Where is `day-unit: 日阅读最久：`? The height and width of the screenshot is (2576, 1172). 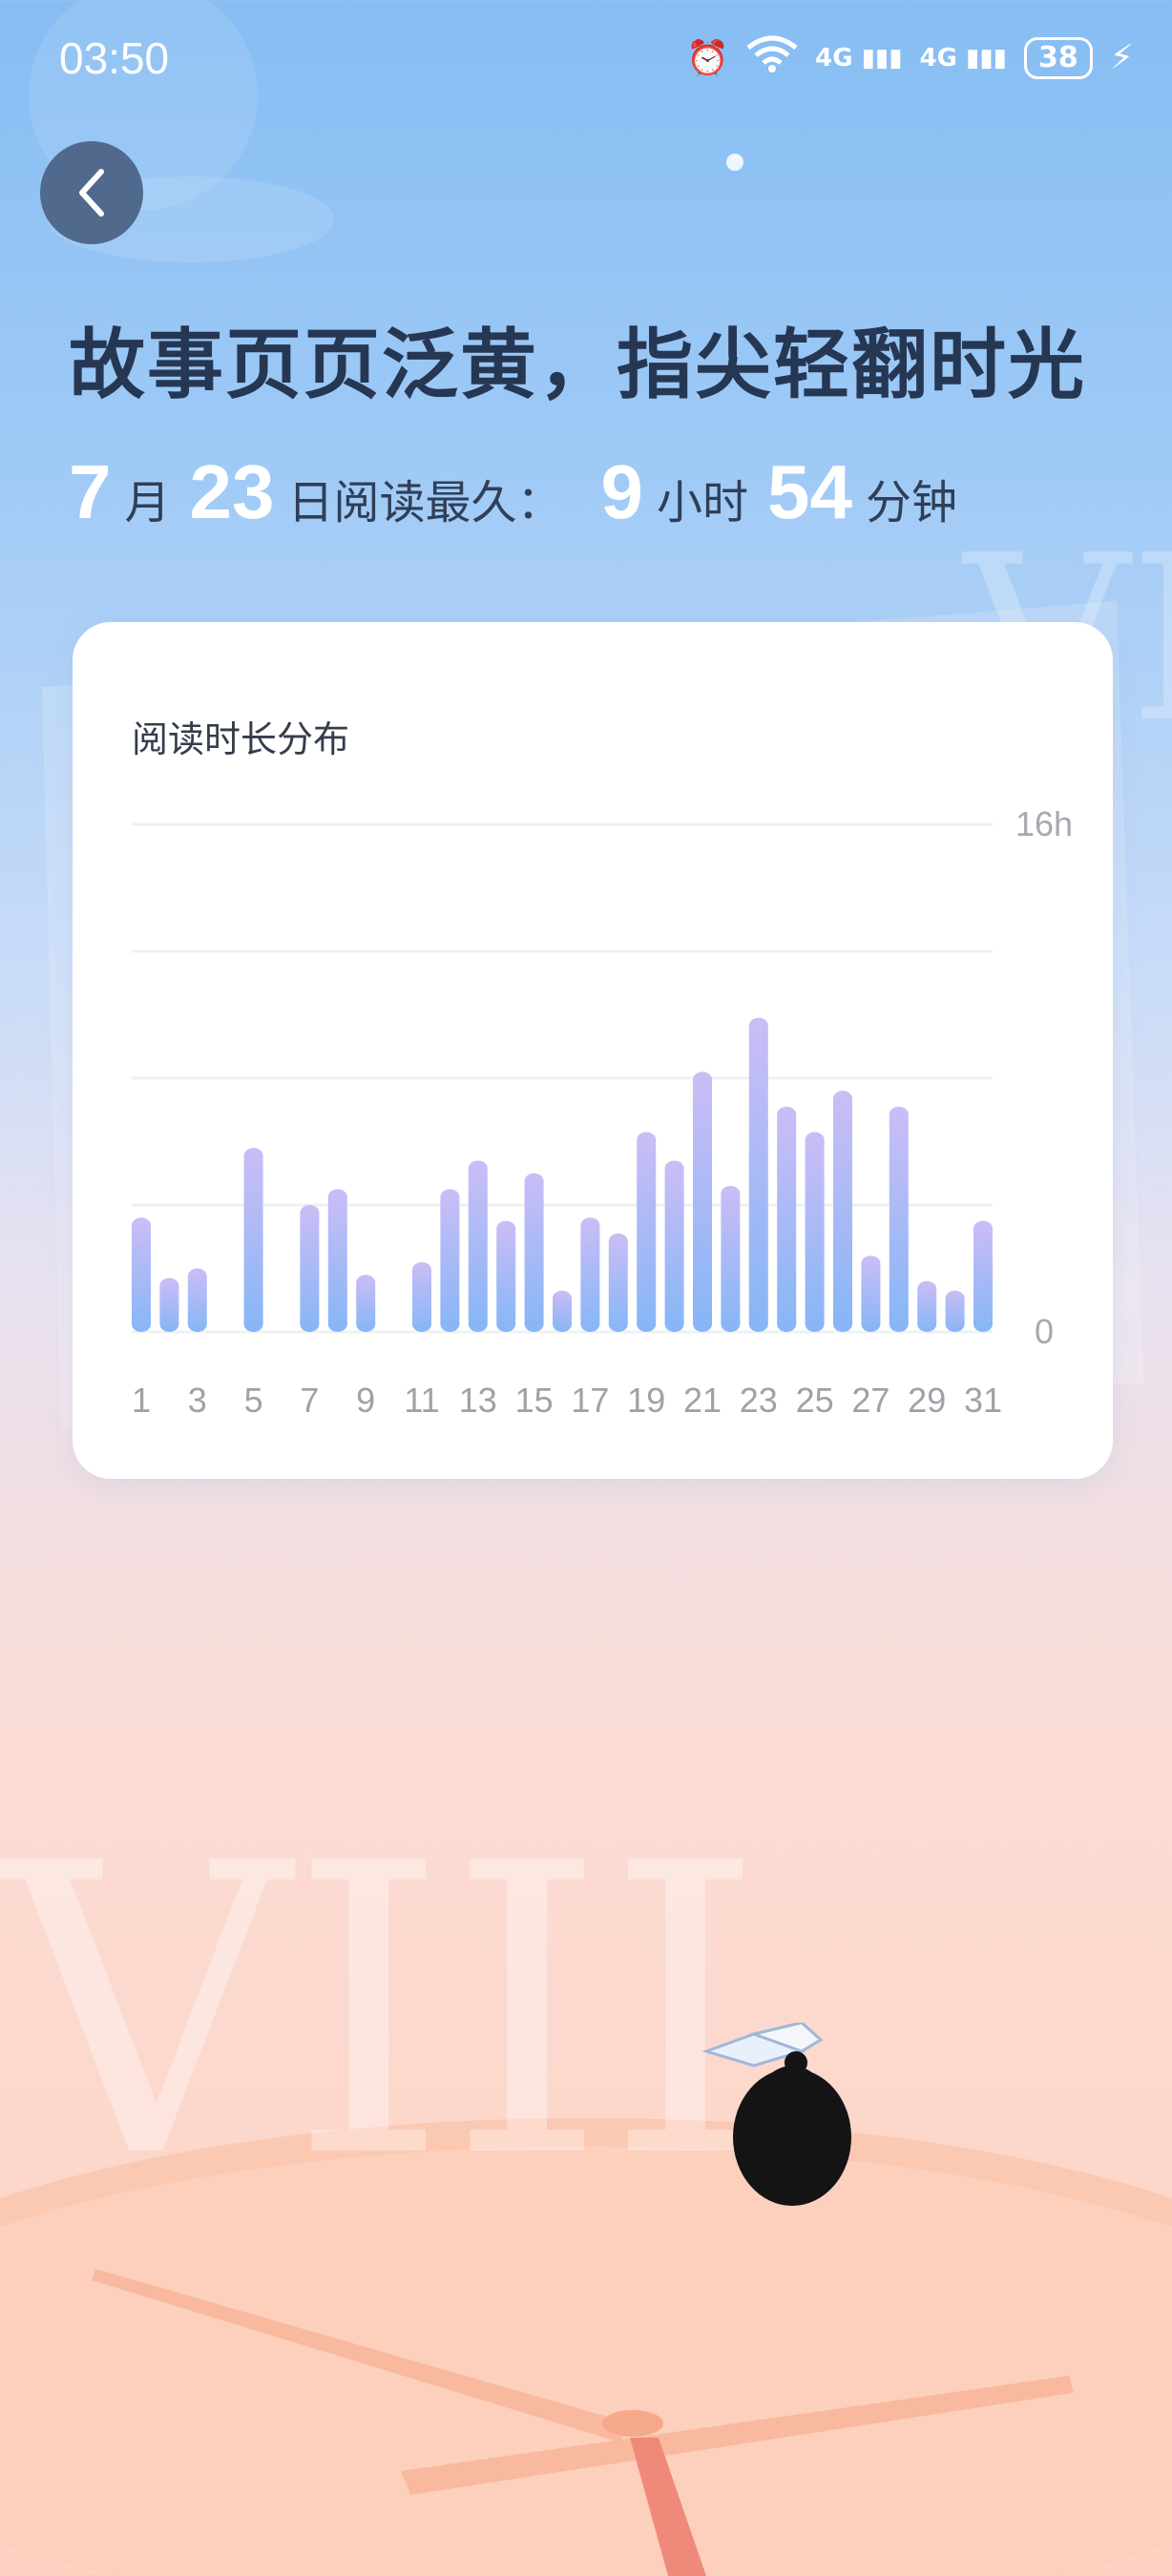
day-unit: 日阅读最久： is located at coordinates (425, 503).